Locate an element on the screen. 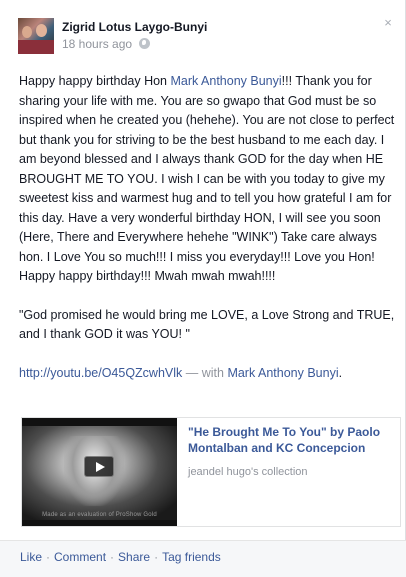 The width and height of the screenshot is (406, 577). attachment-source: jeandel hugo's collection is located at coordinates (248, 472).